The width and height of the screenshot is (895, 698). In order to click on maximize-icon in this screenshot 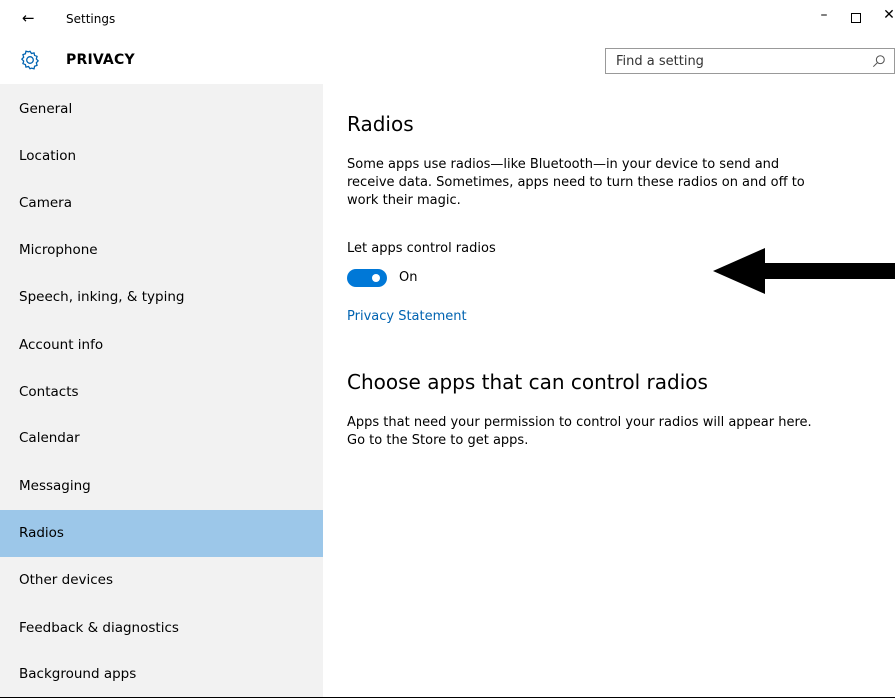, I will do `click(856, 18)`.